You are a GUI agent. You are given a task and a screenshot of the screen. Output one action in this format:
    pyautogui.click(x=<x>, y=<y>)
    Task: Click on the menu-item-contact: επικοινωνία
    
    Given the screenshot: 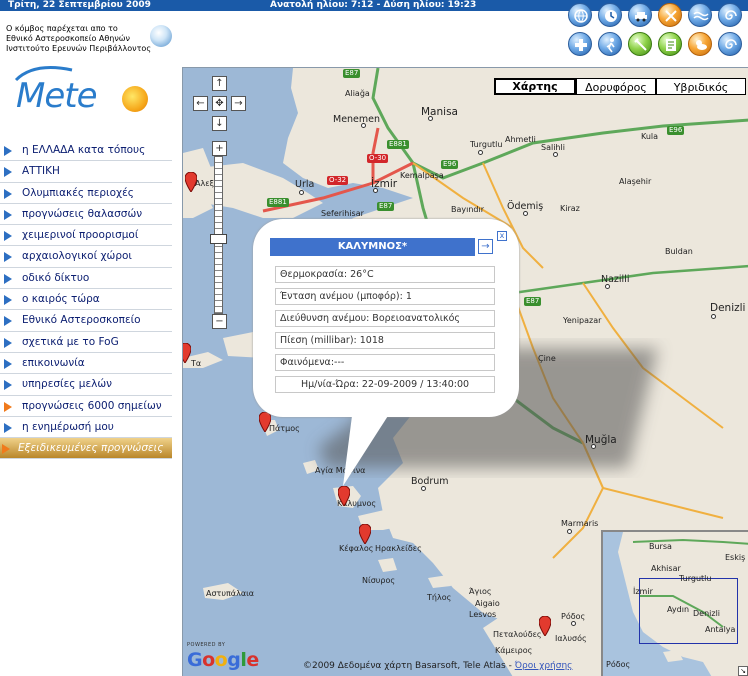 What is the action you would take?
    pyautogui.click(x=86, y=364)
    